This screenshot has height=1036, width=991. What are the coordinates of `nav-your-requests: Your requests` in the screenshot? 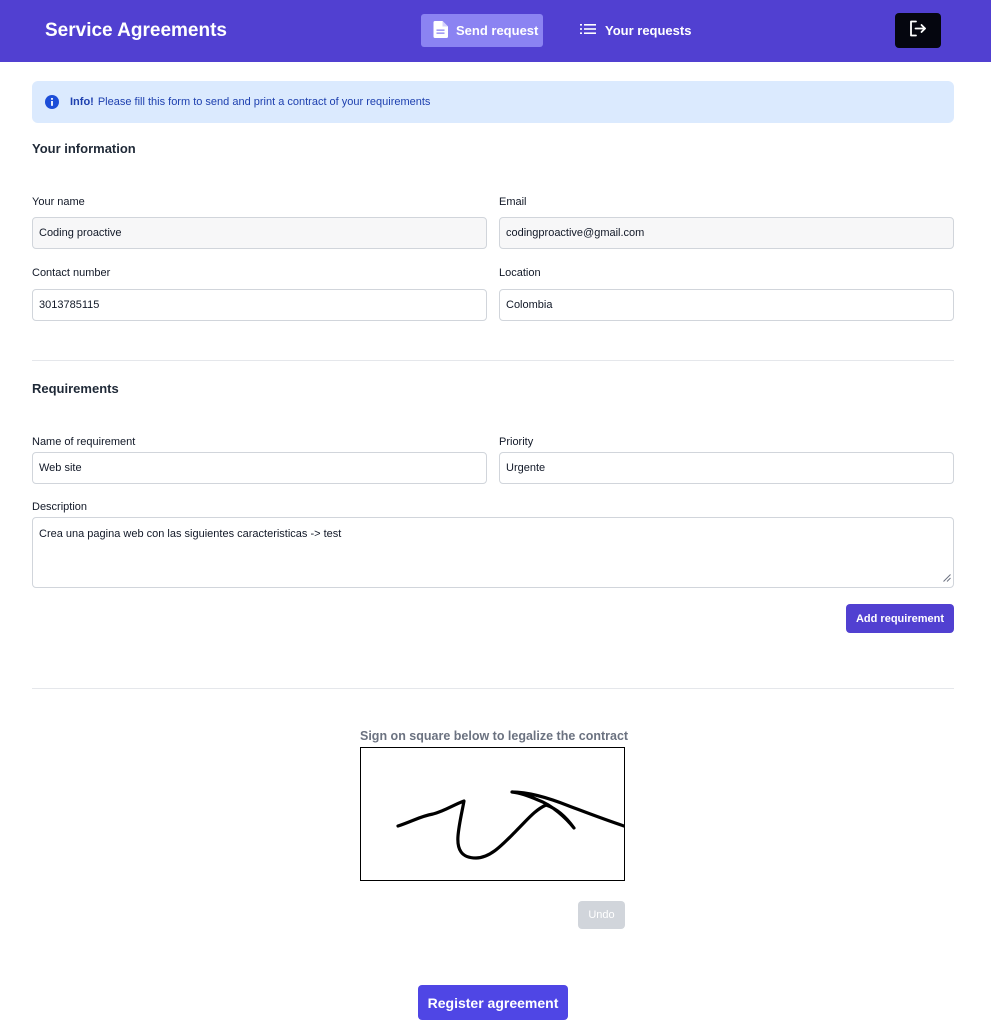 It's located at (635, 30).